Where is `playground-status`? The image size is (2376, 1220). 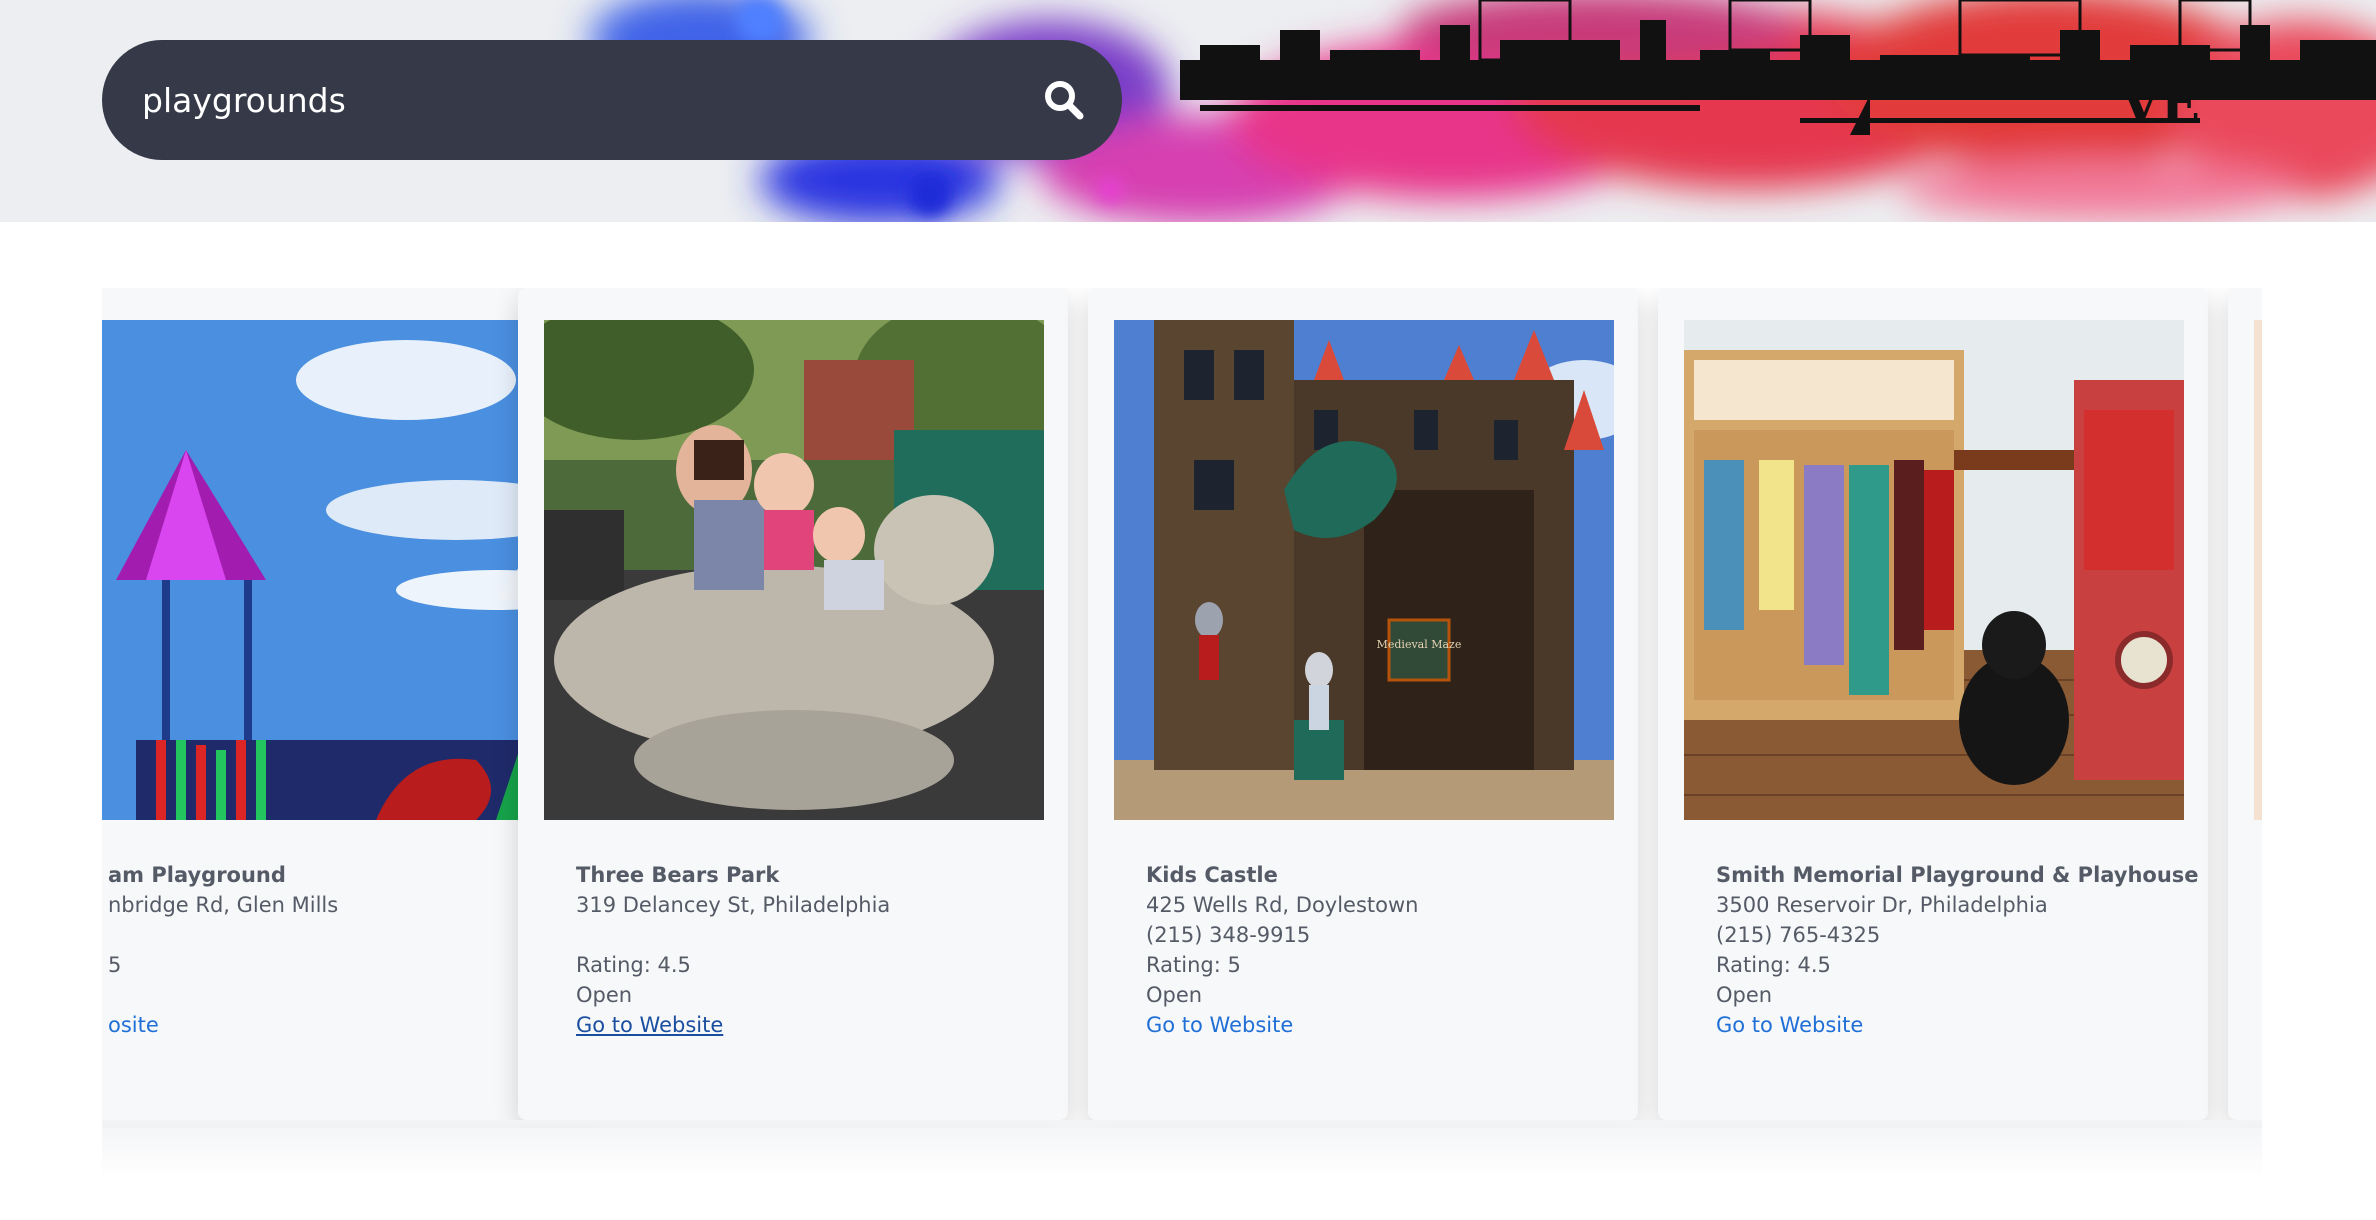
playground-status is located at coordinates (348, 995).